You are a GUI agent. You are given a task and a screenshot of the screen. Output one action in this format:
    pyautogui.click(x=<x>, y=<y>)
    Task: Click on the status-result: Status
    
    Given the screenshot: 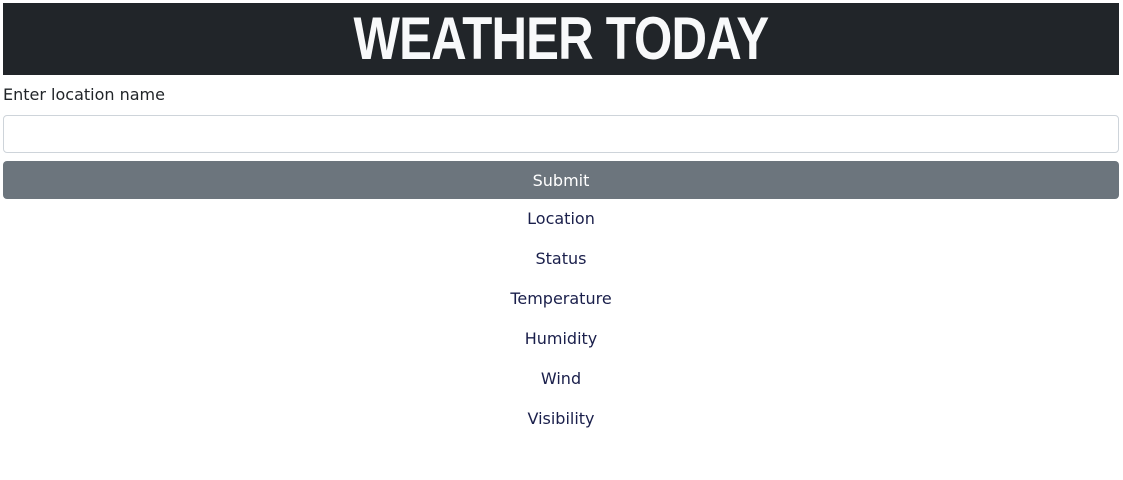 What is the action you would take?
    pyautogui.click(x=561, y=258)
    